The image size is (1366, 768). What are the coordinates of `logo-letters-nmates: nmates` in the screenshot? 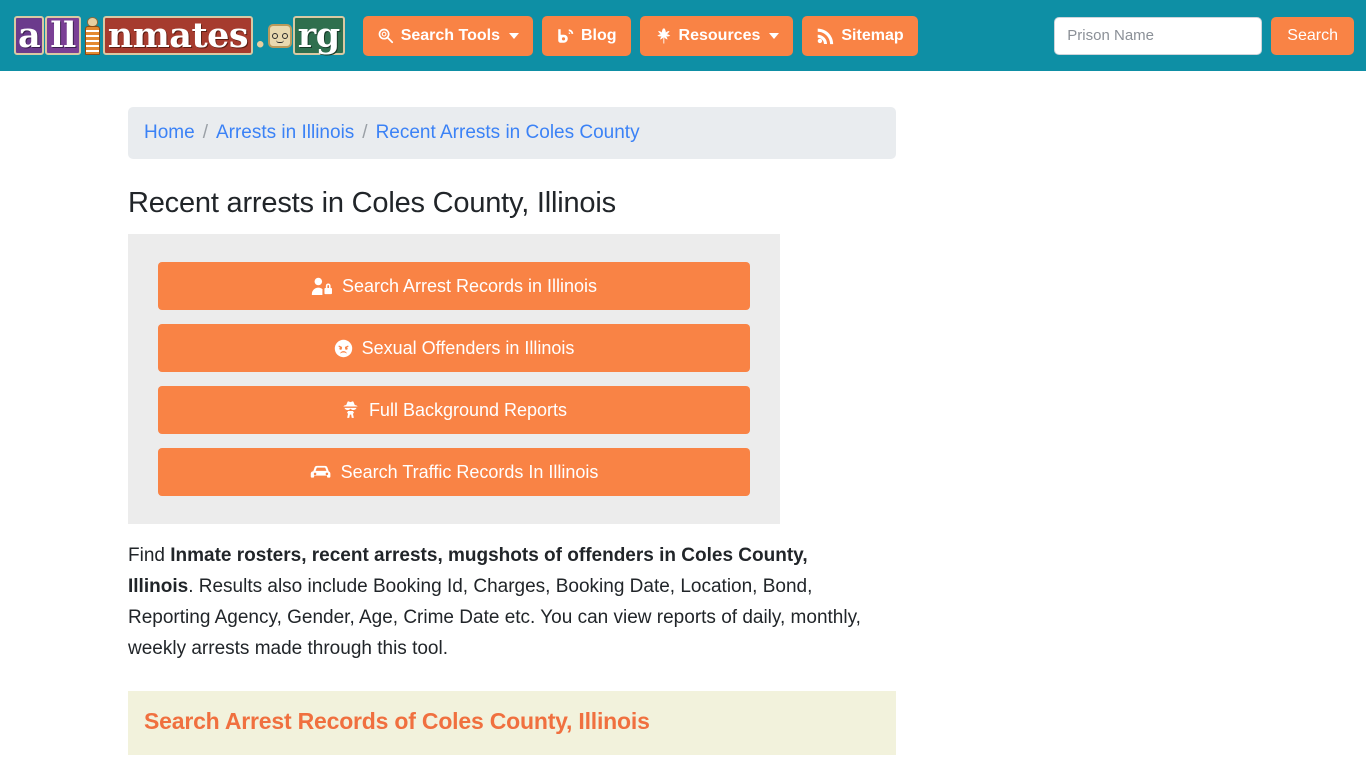 It's located at (178, 35).